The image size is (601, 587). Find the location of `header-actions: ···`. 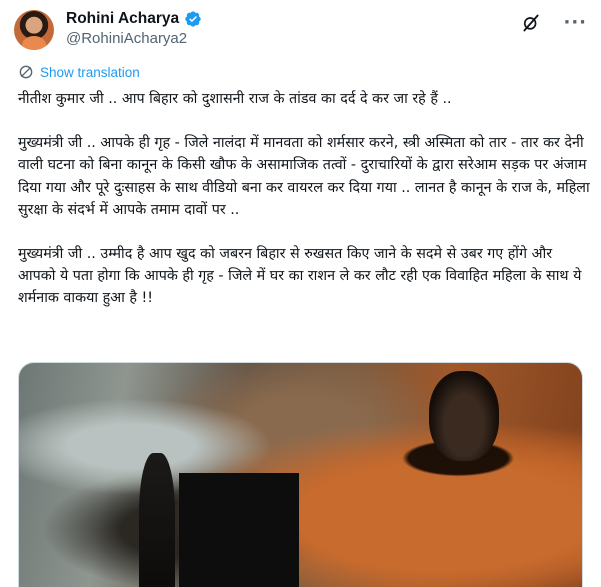

header-actions: ··· is located at coordinates (554, 23).